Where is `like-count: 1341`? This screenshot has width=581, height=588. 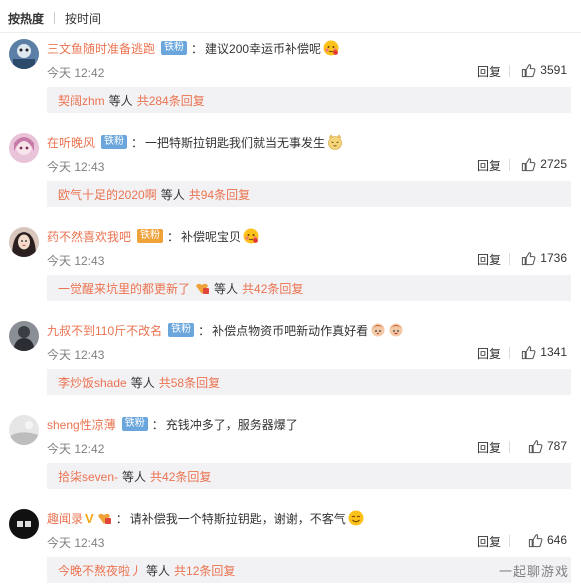
like-count: 1341 is located at coordinates (553, 352).